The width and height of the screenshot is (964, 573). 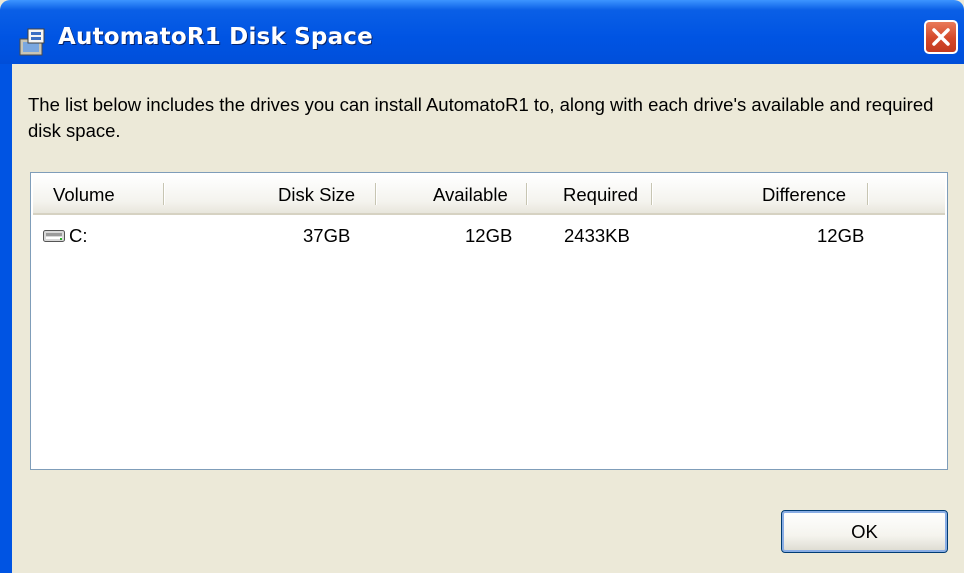 I want to click on cell-disk-size: 37GB, so click(x=327, y=235).